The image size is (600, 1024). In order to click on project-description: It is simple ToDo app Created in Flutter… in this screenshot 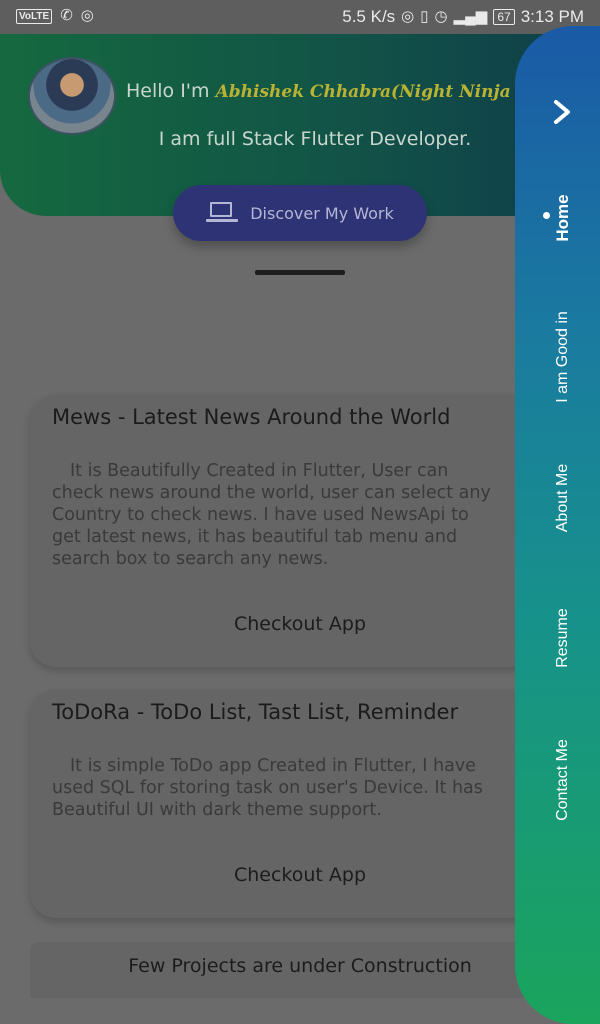, I will do `click(267, 788)`.